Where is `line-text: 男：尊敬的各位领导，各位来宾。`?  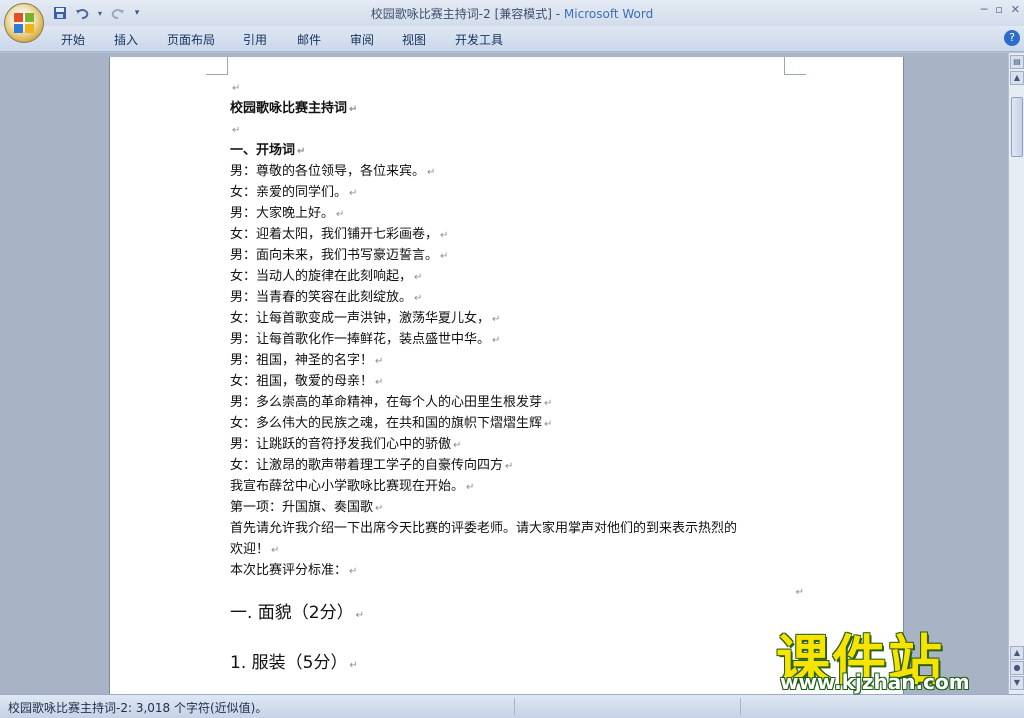 line-text: 男：尊敬的各位领导，各位来宾。 is located at coordinates (328, 171).